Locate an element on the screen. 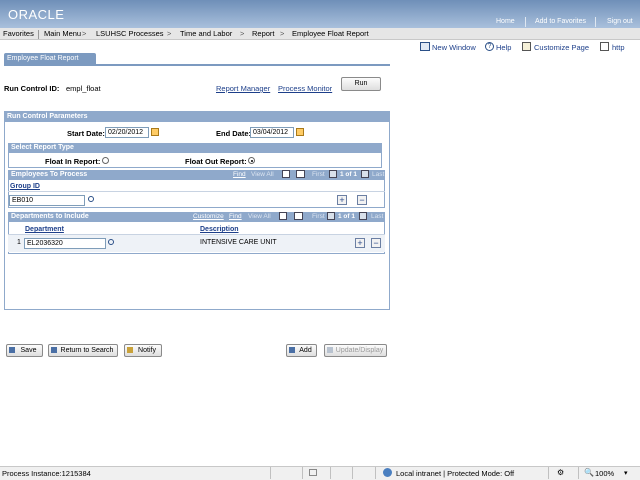 The width and height of the screenshot is (640, 480). tab-underline is located at coordinates (197, 65).